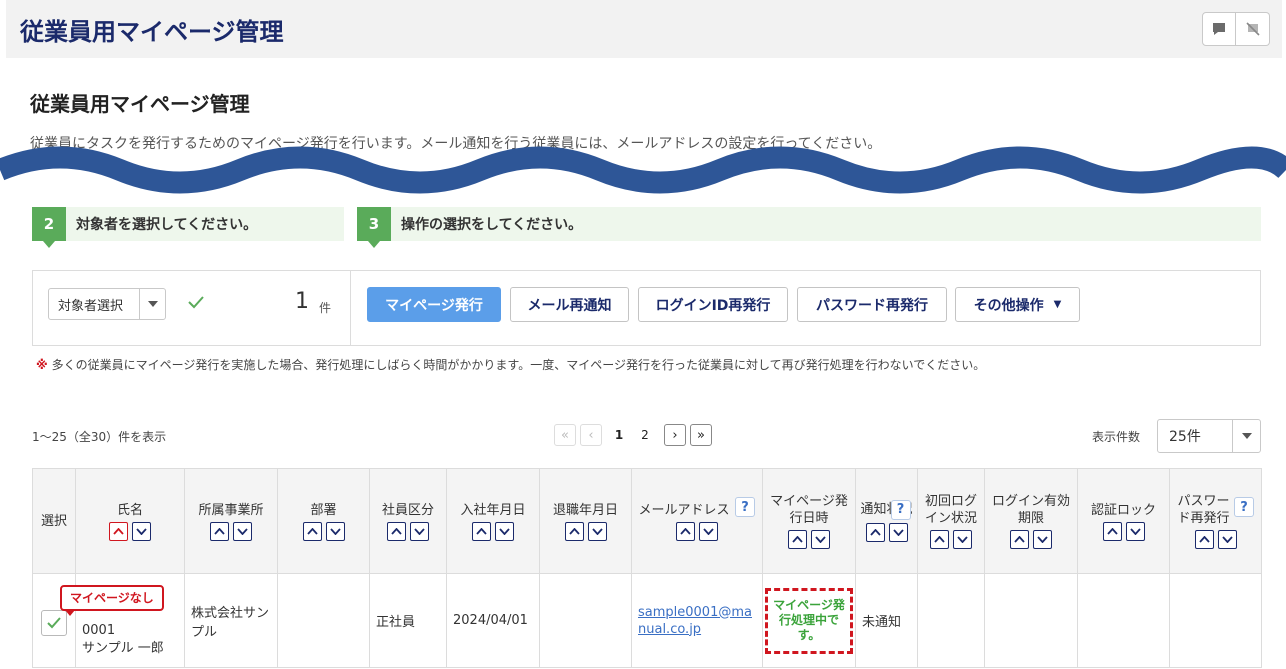 Image resolution: width=1286 pixels, height=669 pixels. What do you see at coordinates (713, 304) in the screenshot?
I see `reissue-login-id-button: ログインID再発行` at bounding box center [713, 304].